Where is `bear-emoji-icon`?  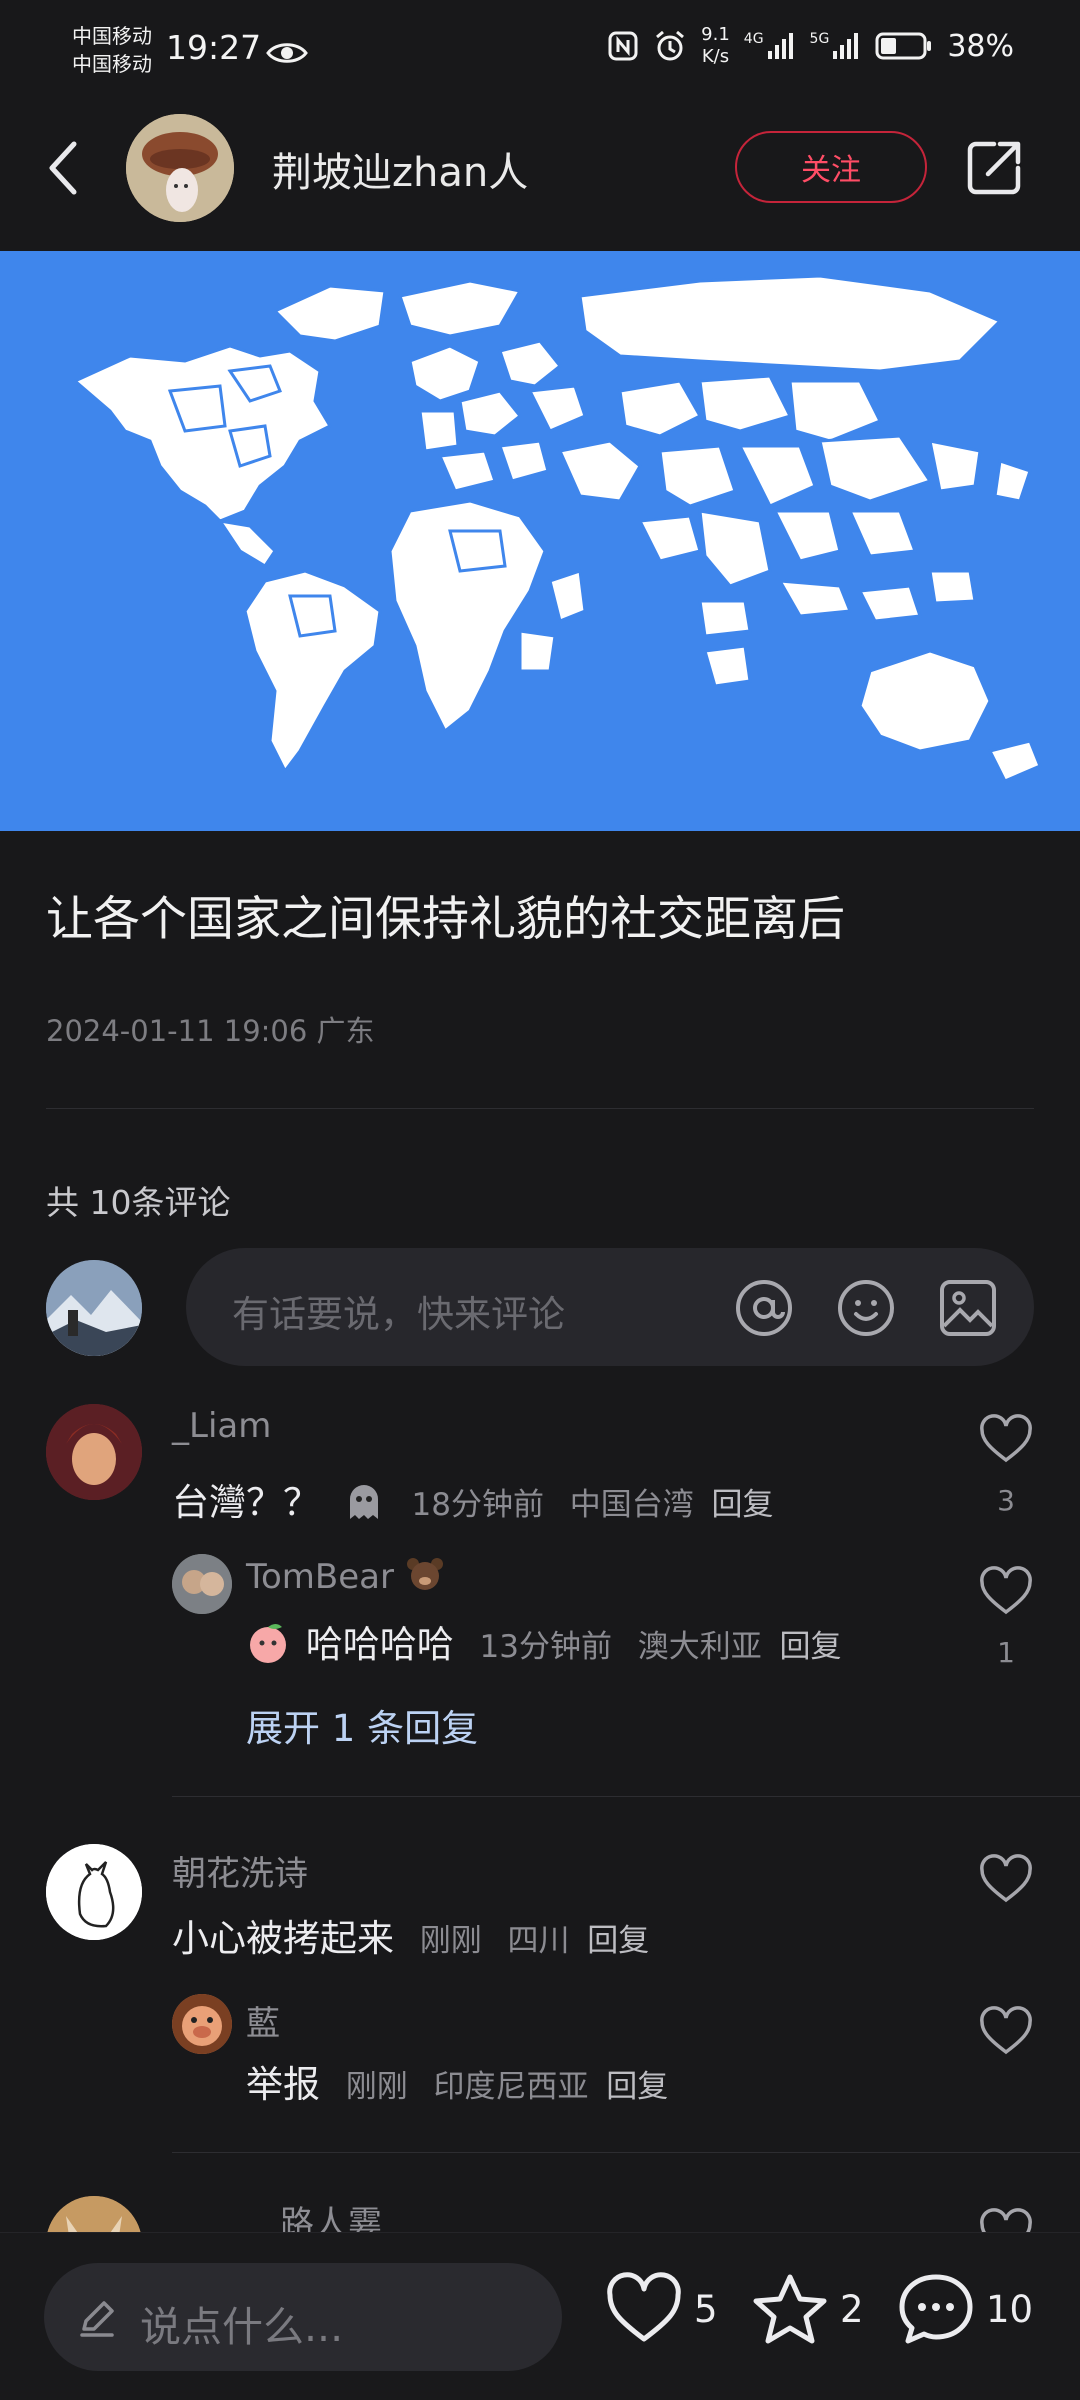
bear-emoji-icon is located at coordinates (424, 1574).